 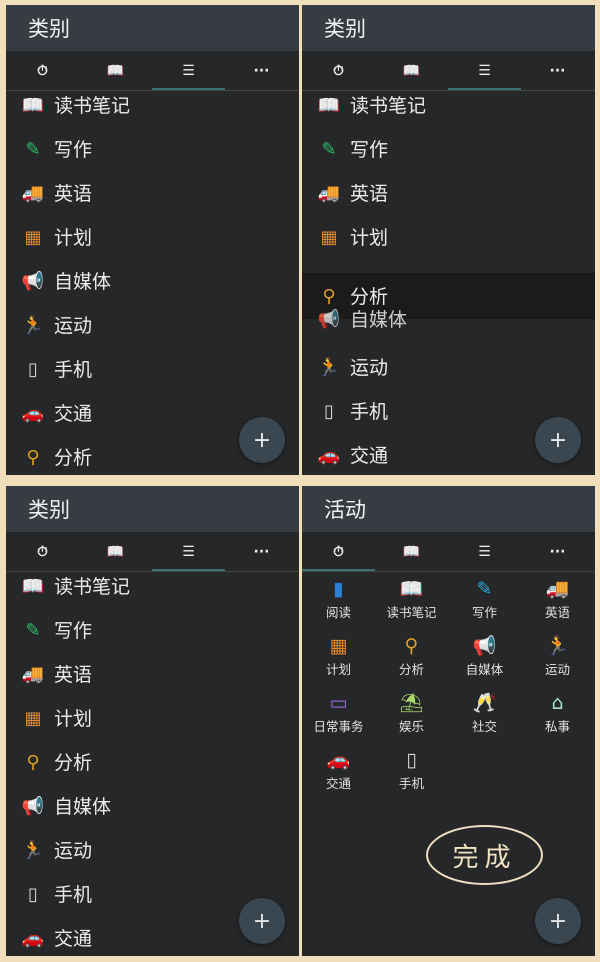 I want to click on truck-icon: 🚚, so click(x=329, y=193).